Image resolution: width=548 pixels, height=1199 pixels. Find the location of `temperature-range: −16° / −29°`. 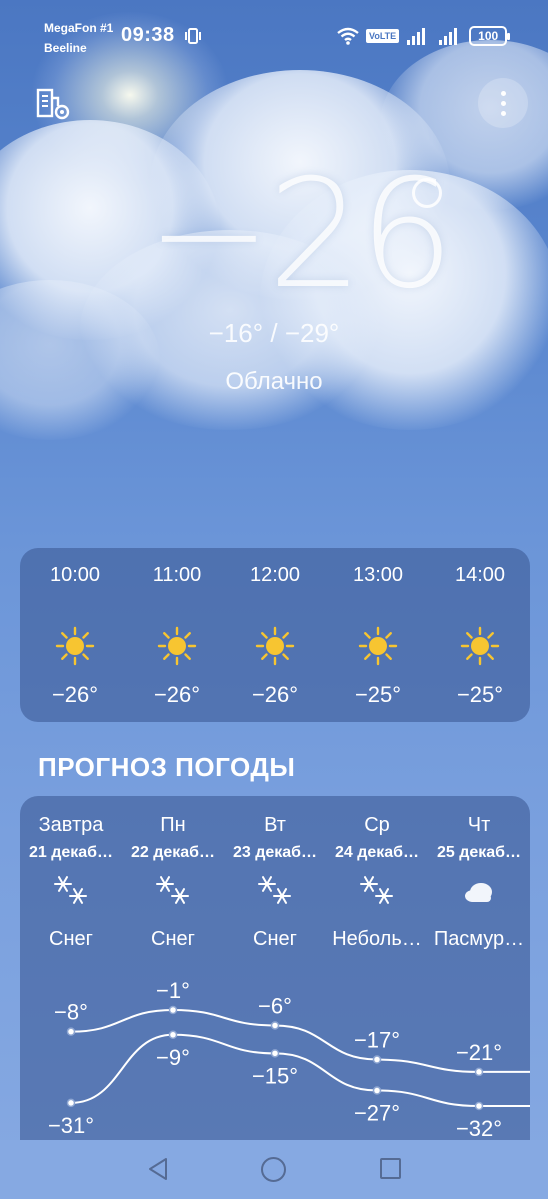

temperature-range: −16° / −29° is located at coordinates (274, 333).